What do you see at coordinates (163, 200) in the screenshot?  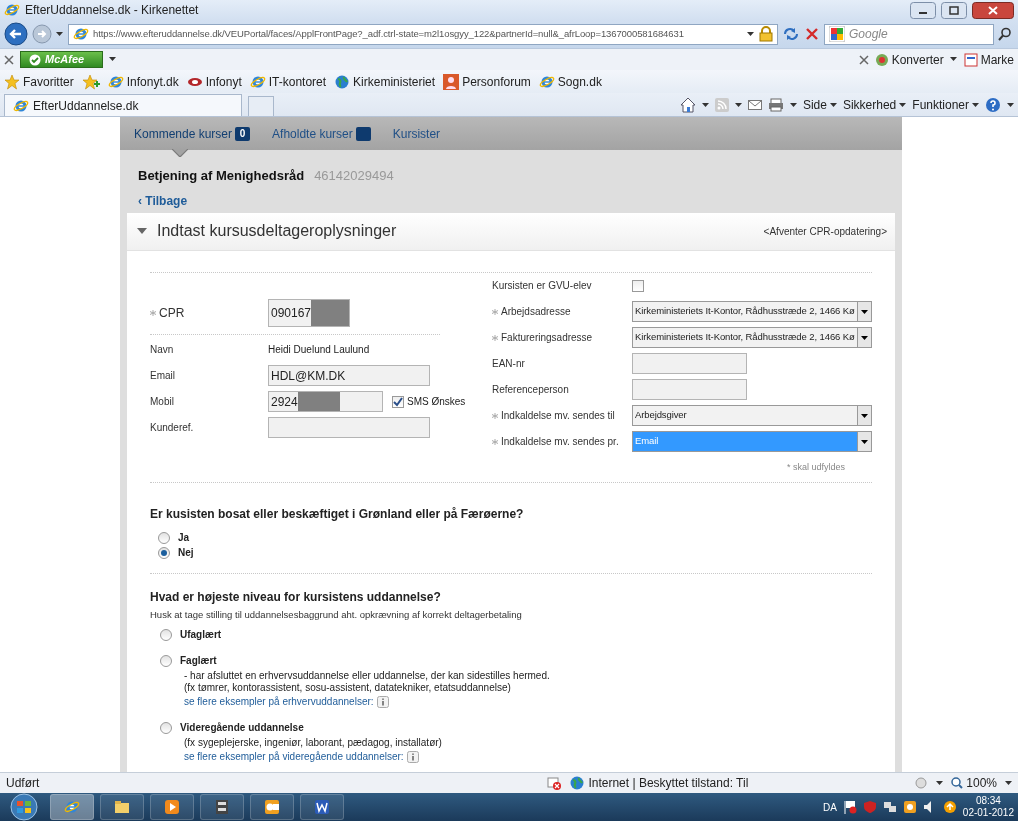 I see `back-link: ‹ Tilbage` at bounding box center [163, 200].